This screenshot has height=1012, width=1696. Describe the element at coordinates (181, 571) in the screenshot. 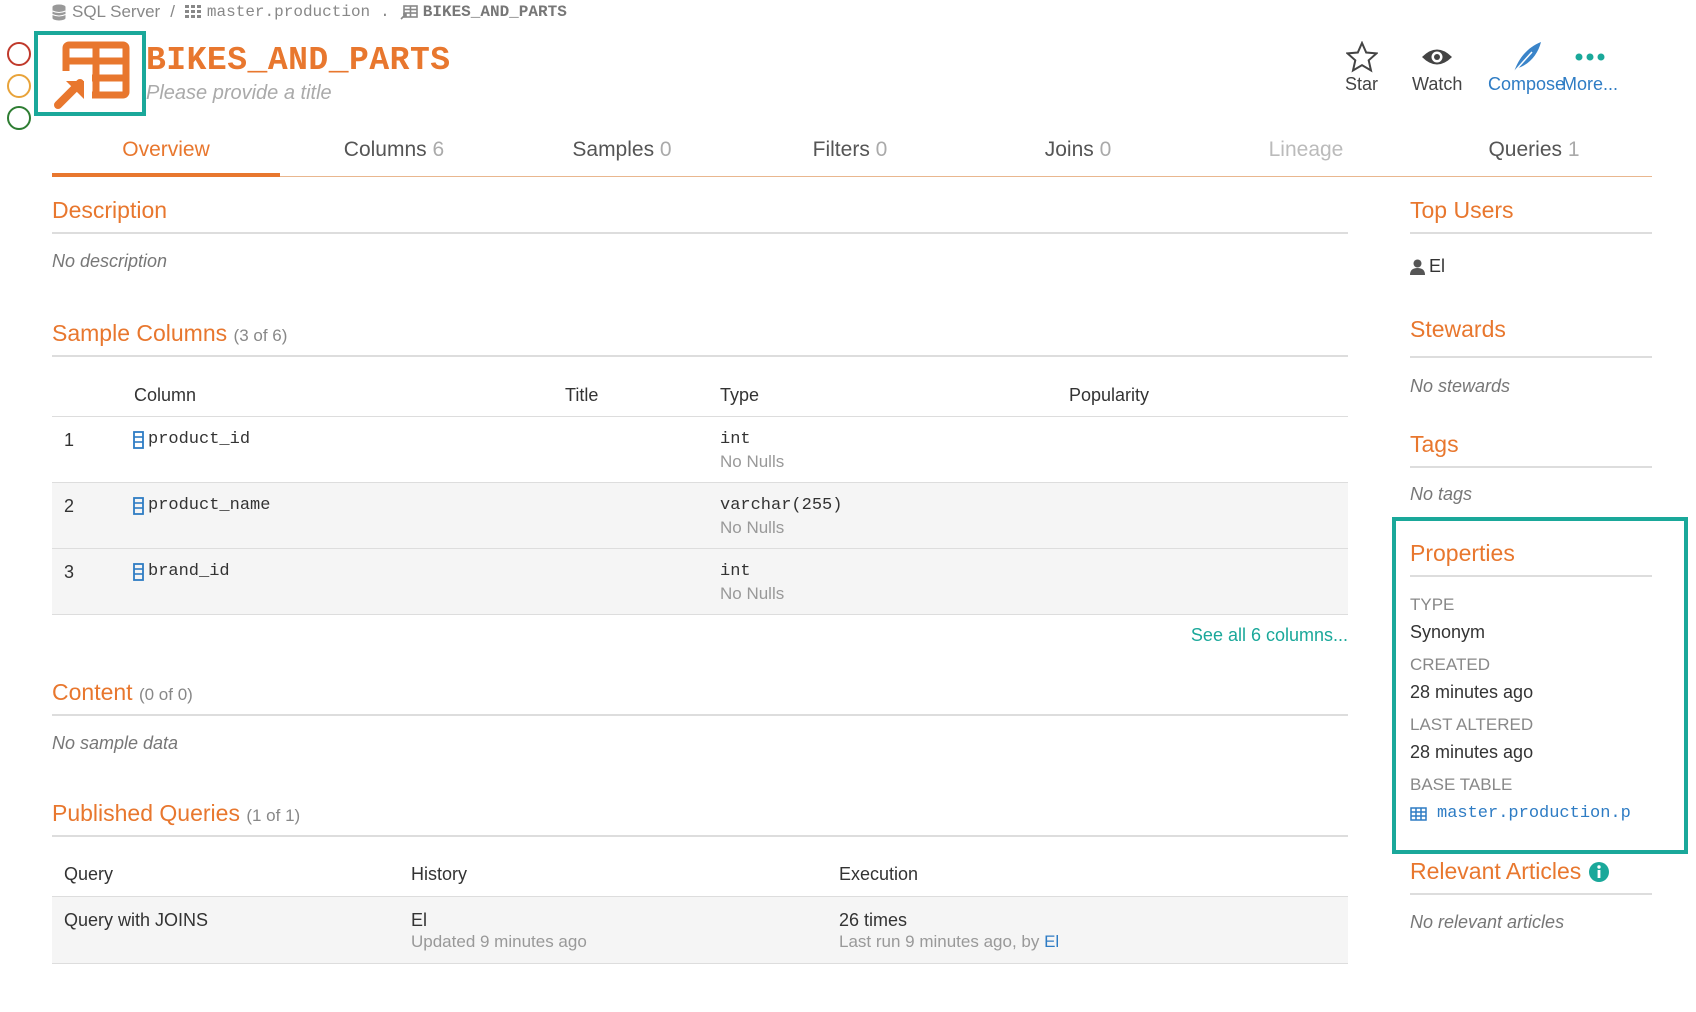

I see `table-row: brand_id` at that location.